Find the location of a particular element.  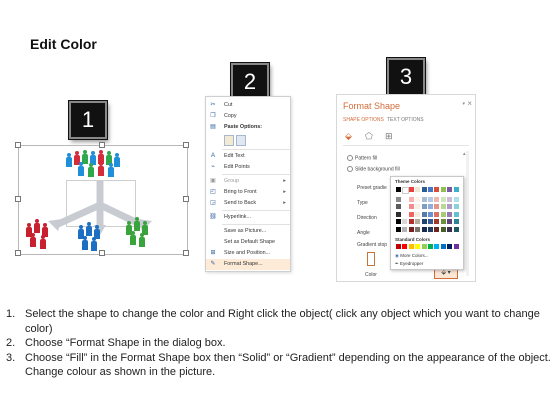

scroll-up-icon: ▴ is located at coordinates (464, 154).